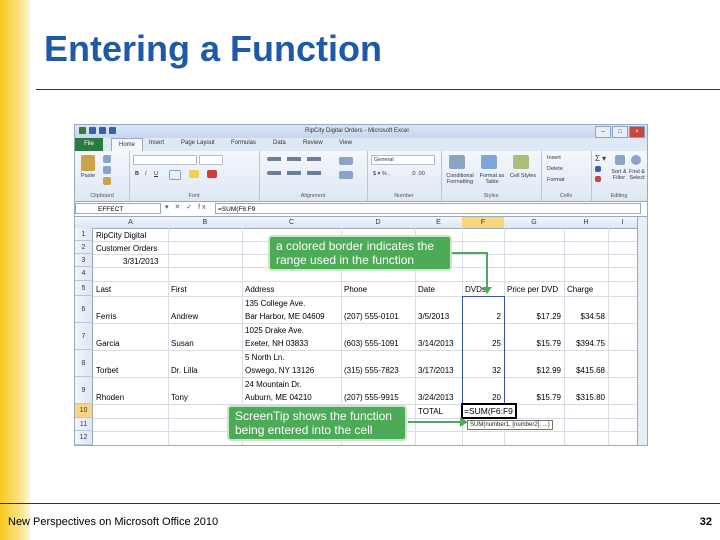 Image resolution: width=720 pixels, height=540 pixels. What do you see at coordinates (464, 422) in the screenshot?
I see `screentip-callout-arrowhead` at bounding box center [464, 422].